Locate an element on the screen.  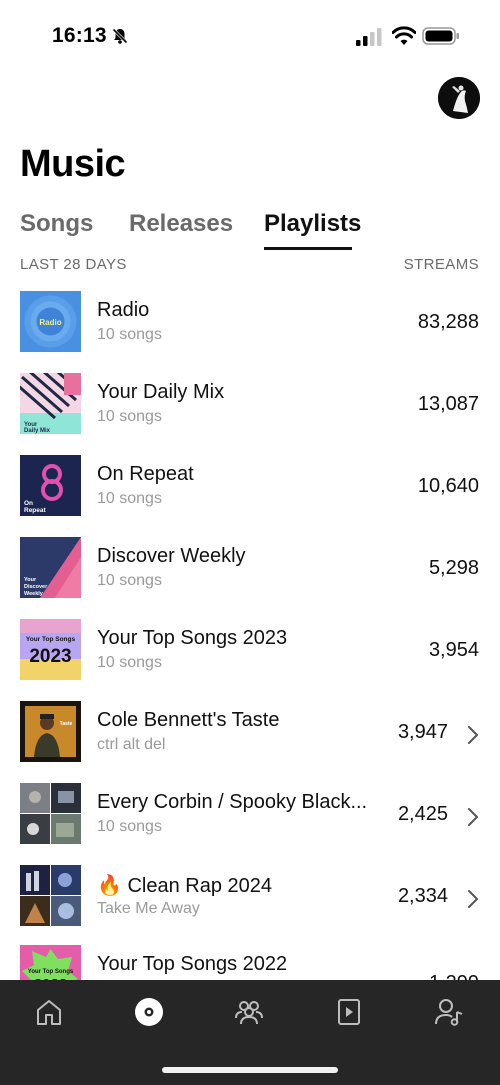
playlist-cover: Your Top Songs 2023 is located at coordinates (50, 649).